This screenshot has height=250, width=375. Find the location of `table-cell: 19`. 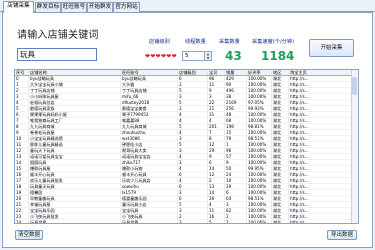

table-cell: 19 is located at coordinates (22, 192).